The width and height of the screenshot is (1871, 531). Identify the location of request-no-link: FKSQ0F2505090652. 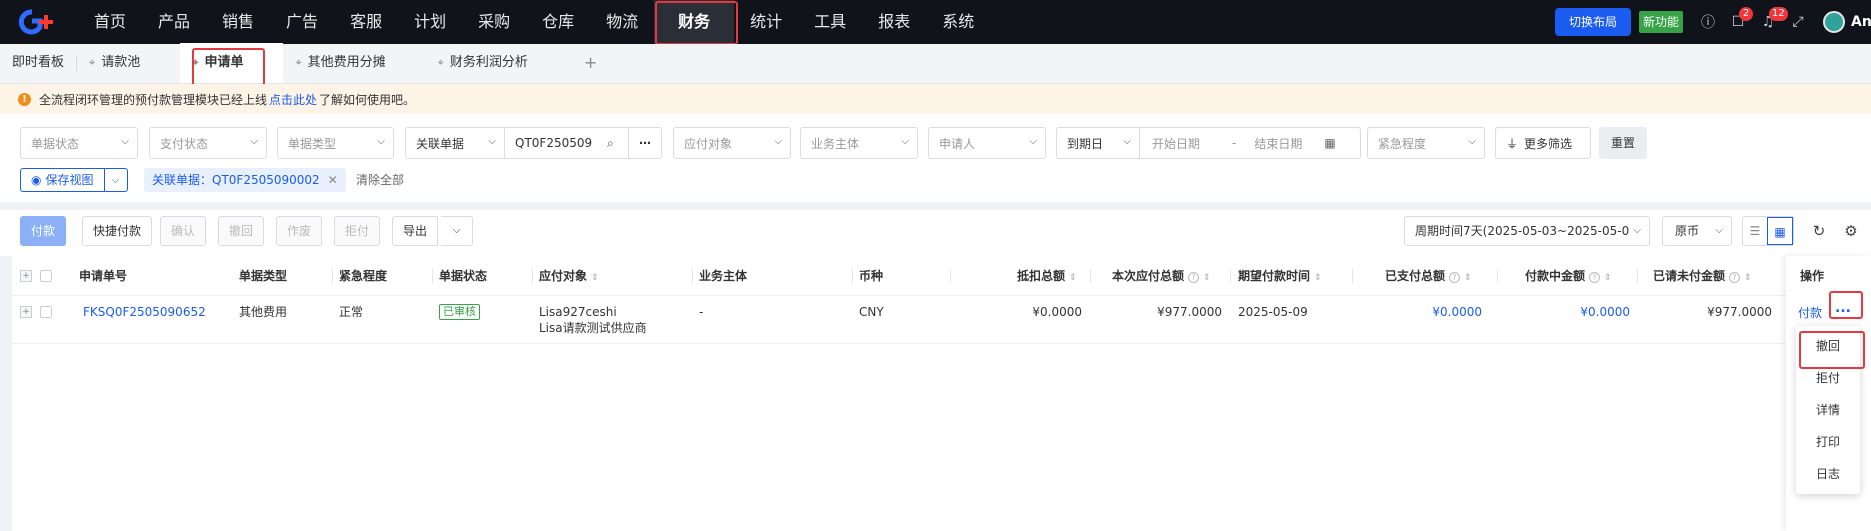
(144, 308).